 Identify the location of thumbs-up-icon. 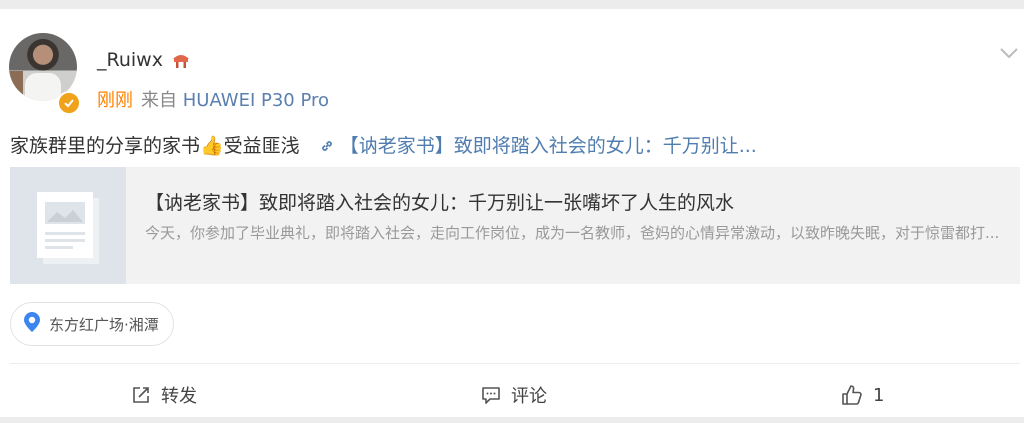
(852, 395).